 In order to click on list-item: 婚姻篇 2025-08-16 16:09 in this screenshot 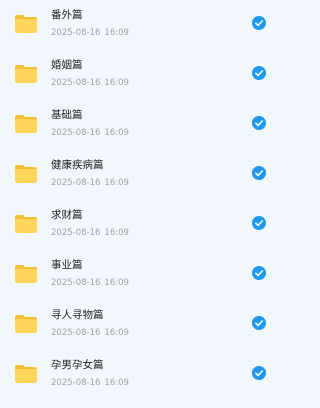, I will do `click(140, 83)`.